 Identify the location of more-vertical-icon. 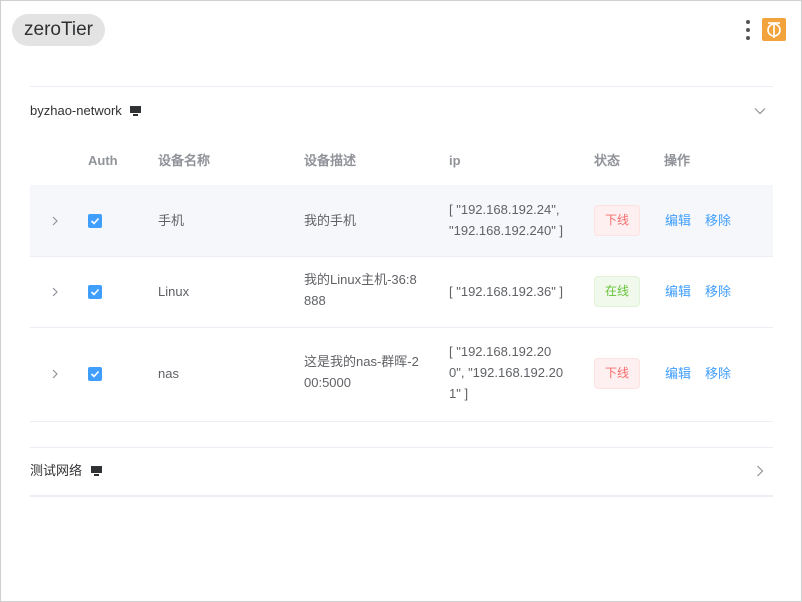
(748, 30).